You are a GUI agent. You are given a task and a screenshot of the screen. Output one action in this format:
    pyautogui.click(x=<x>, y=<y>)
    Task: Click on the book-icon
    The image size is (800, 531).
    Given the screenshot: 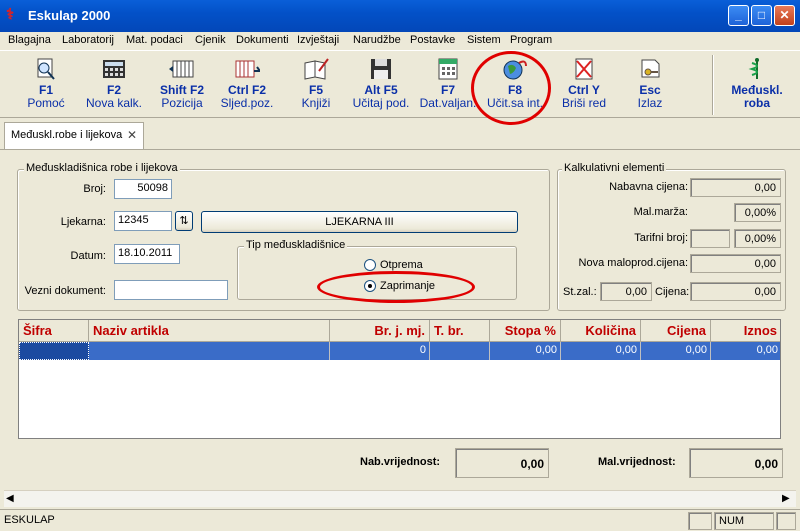 What is the action you would take?
    pyautogui.click(x=316, y=69)
    